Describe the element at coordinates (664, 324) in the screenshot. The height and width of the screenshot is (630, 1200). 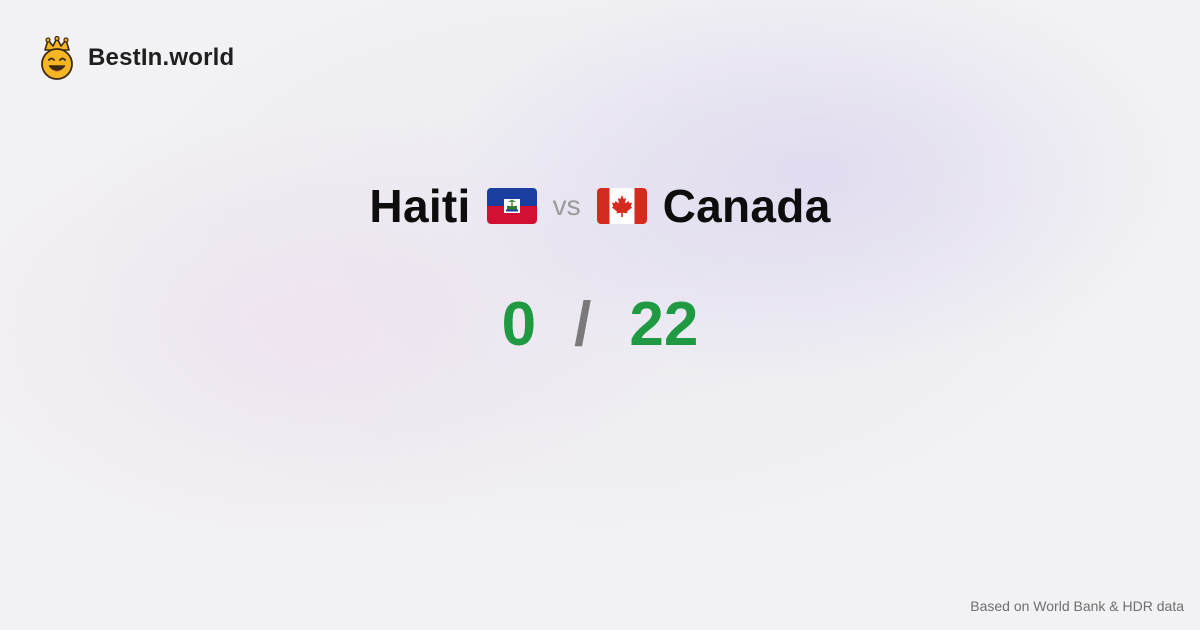
I see `right-score: 22` at that location.